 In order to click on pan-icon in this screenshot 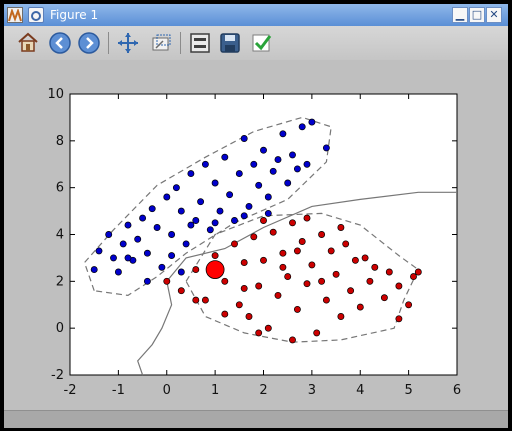, I will do `click(128, 43)`.